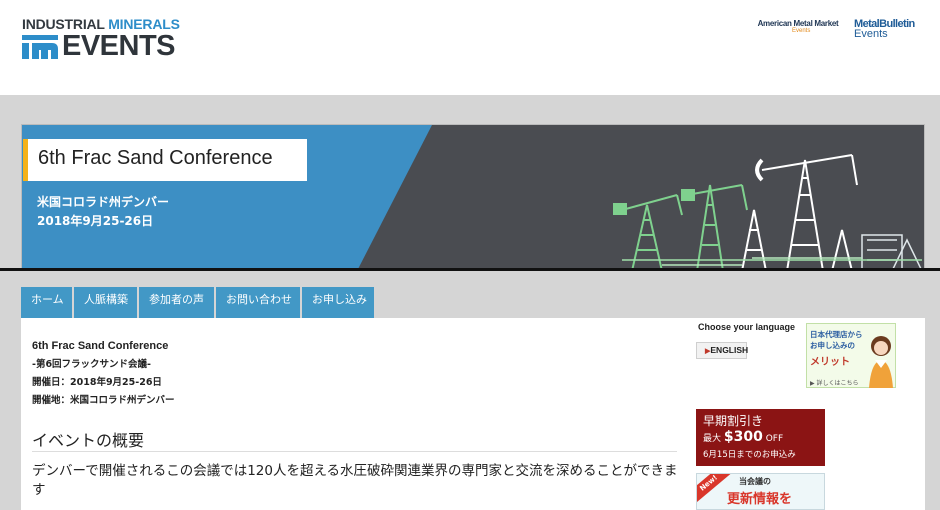 This screenshot has width=940, height=510. I want to click on early-bird-discount-banner: 早期割引き 最大 $300 OFF 6月15日までのお申込み, so click(760, 437).